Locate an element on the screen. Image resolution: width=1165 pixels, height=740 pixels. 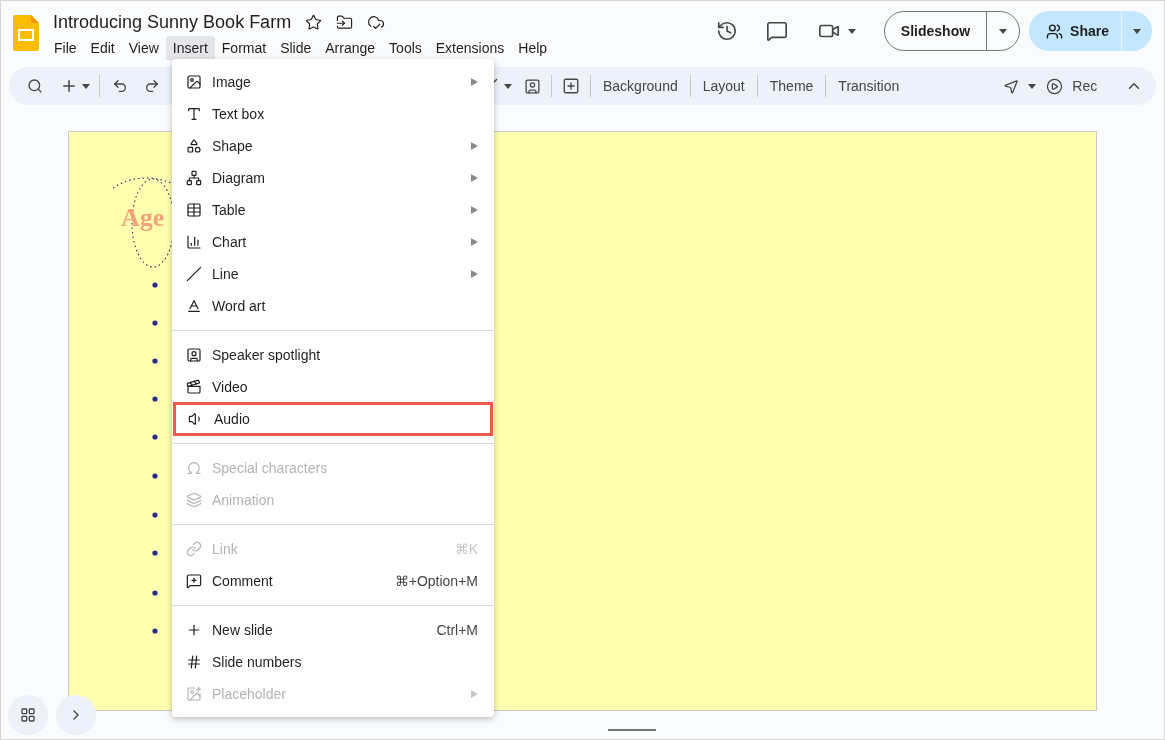
star-icon is located at coordinates (314, 22).